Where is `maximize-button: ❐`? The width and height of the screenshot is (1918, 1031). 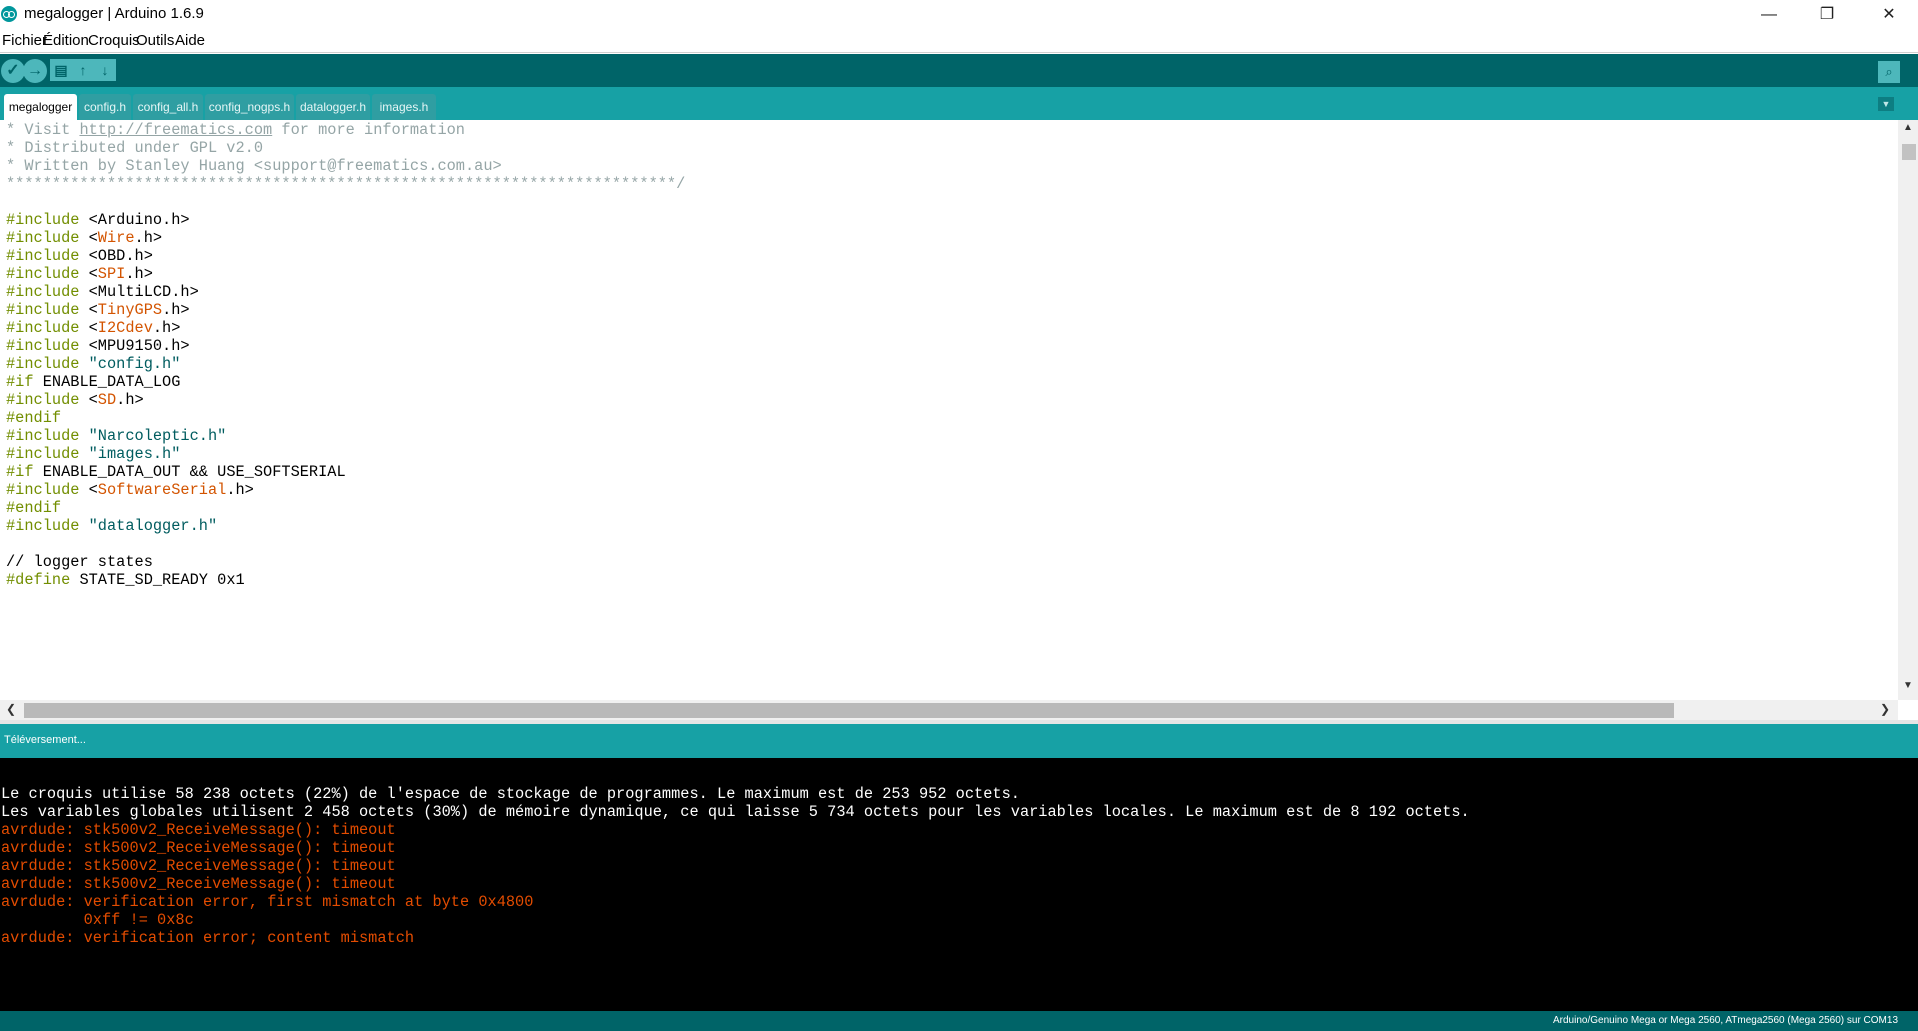 maximize-button: ❐ is located at coordinates (1827, 14).